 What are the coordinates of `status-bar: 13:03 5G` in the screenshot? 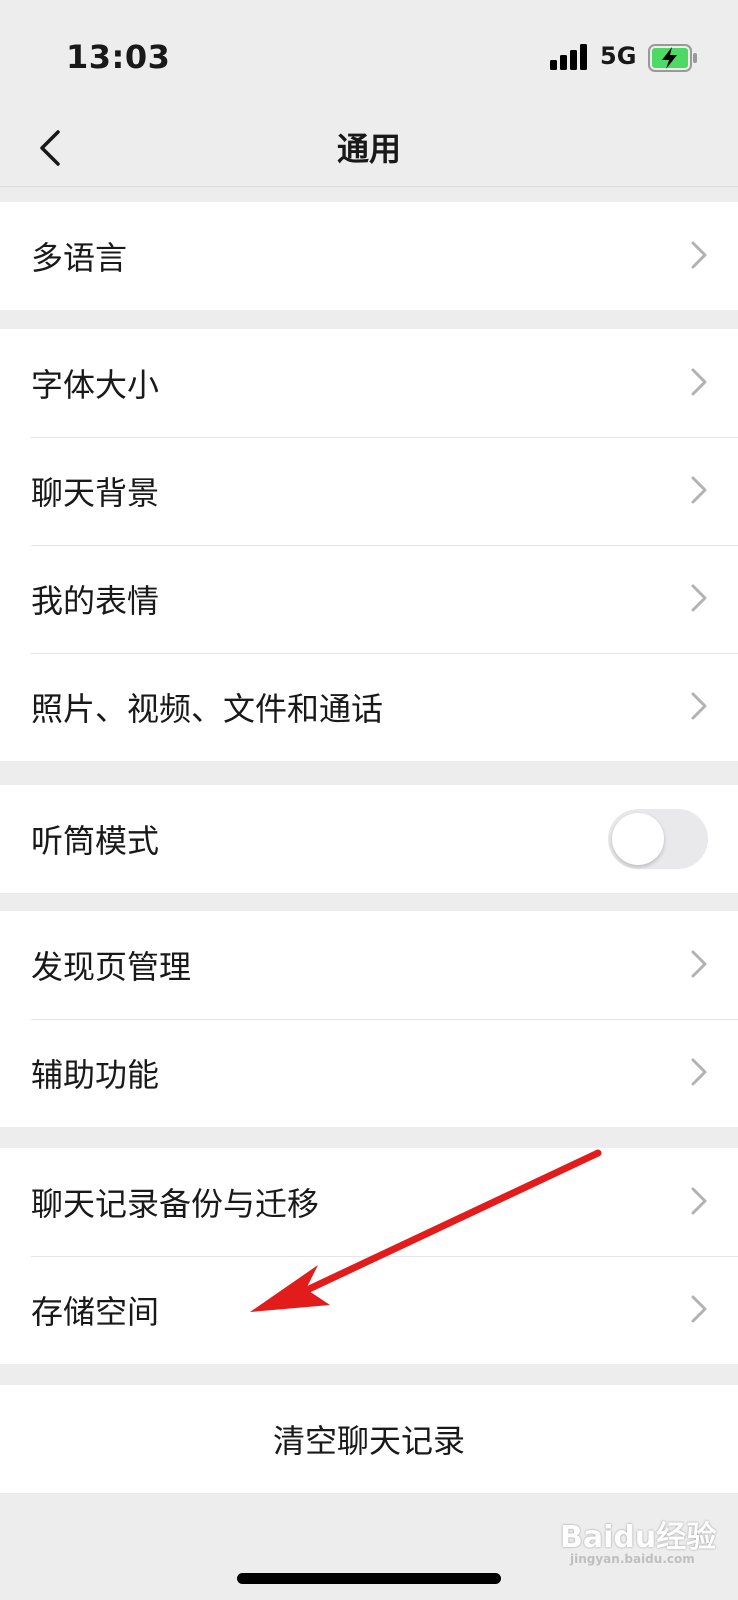 It's located at (369, 55).